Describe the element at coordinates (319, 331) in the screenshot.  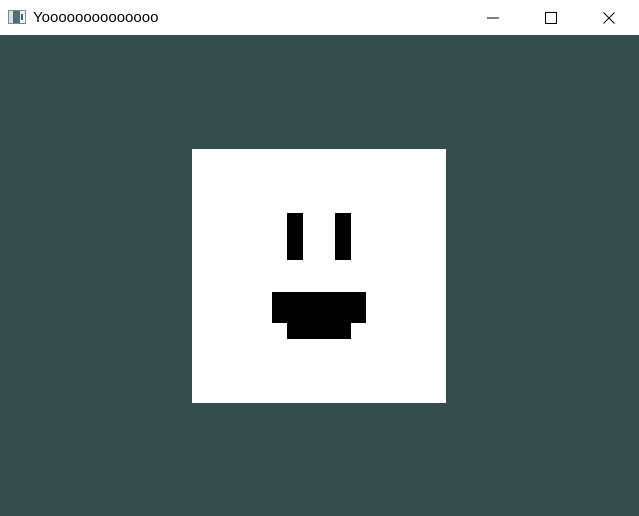
I see `mouth-bottom` at that location.